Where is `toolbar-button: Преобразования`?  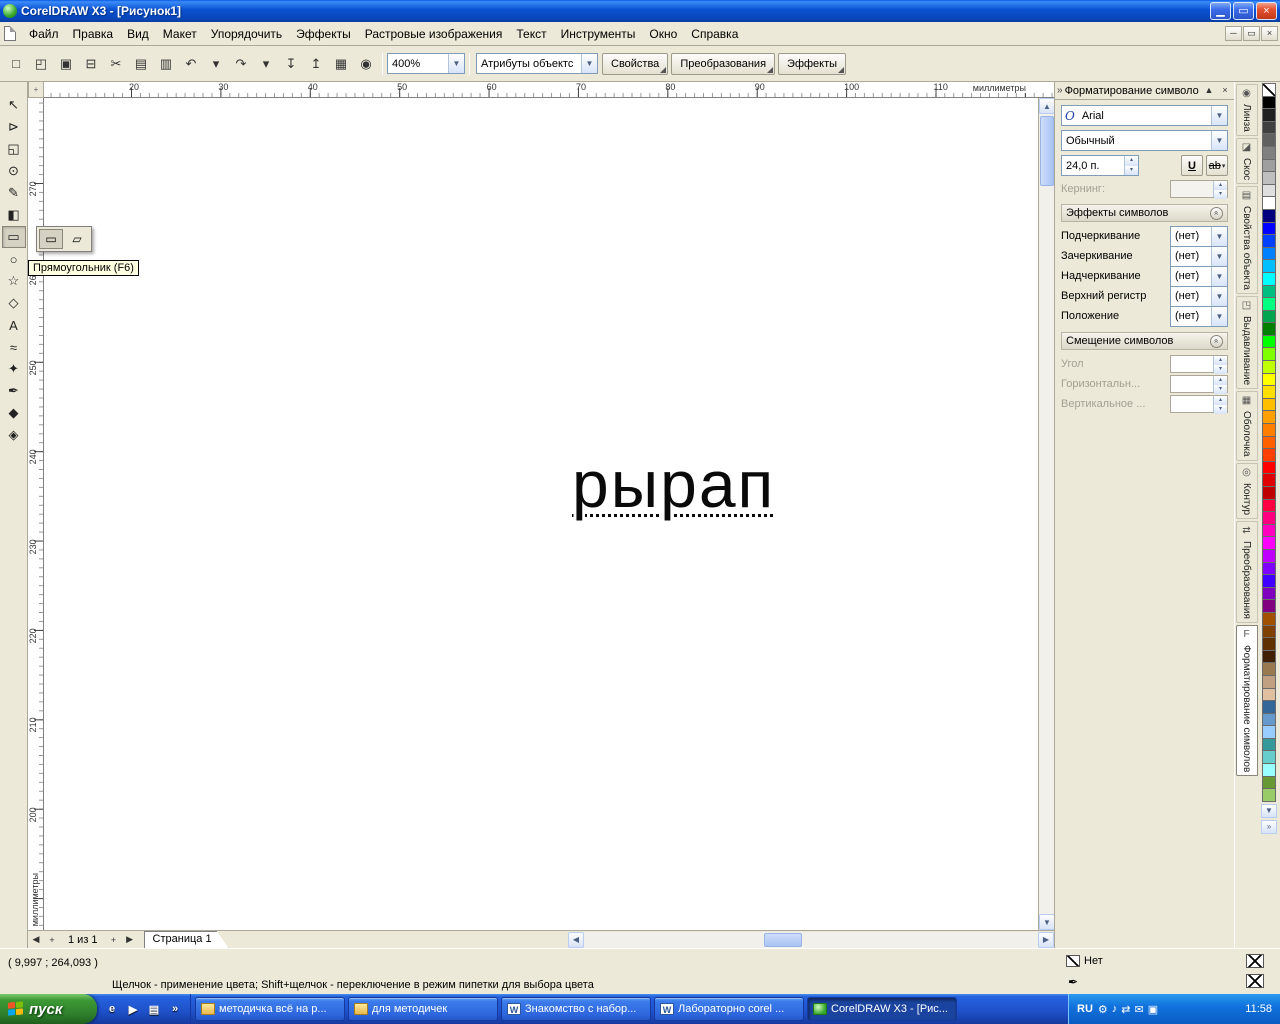 toolbar-button: Преобразования is located at coordinates (723, 63).